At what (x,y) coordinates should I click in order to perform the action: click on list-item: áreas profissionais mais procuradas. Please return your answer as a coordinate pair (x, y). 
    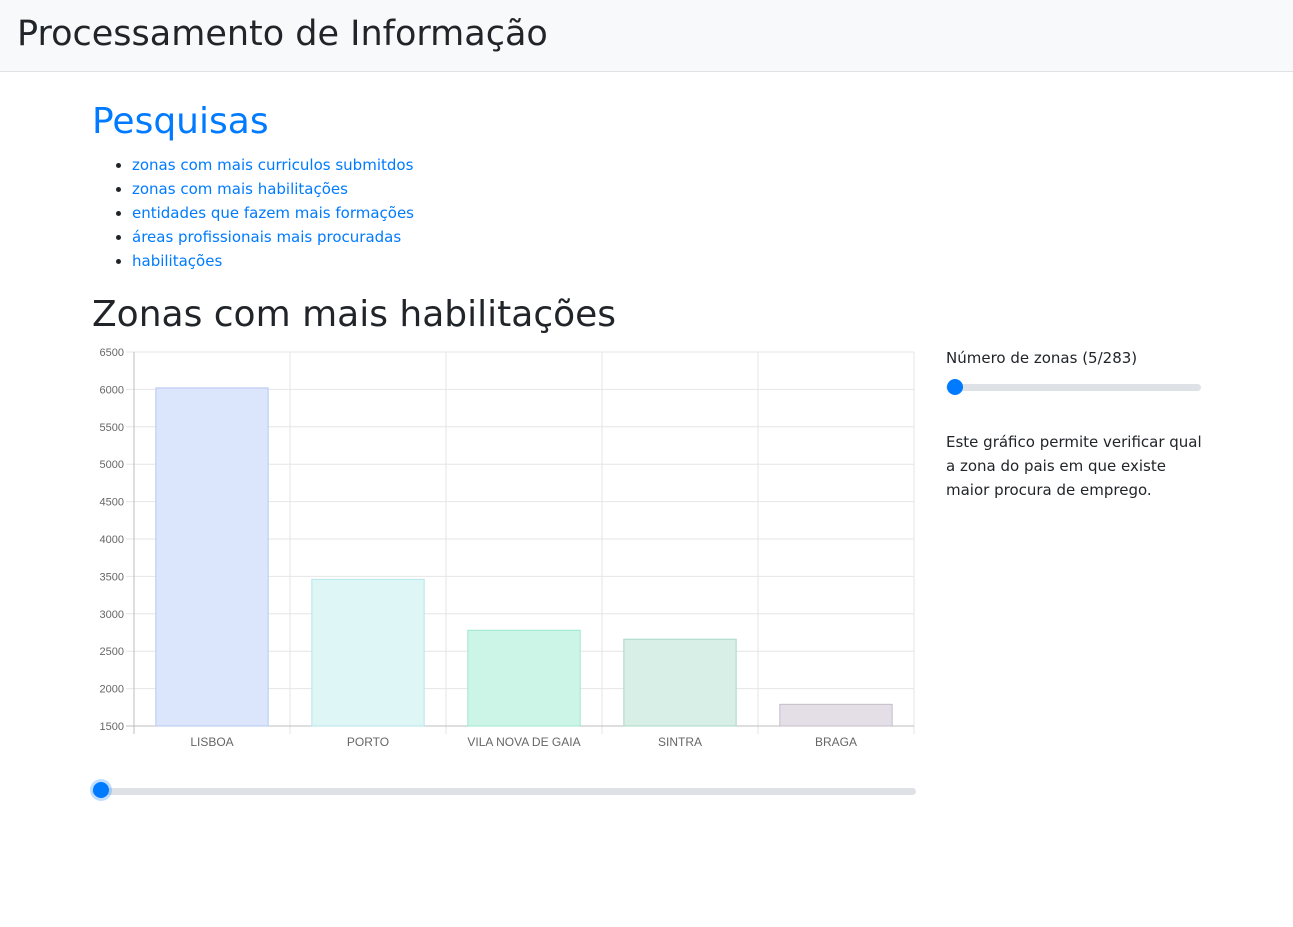
    Looking at the image, I should click on (273, 237).